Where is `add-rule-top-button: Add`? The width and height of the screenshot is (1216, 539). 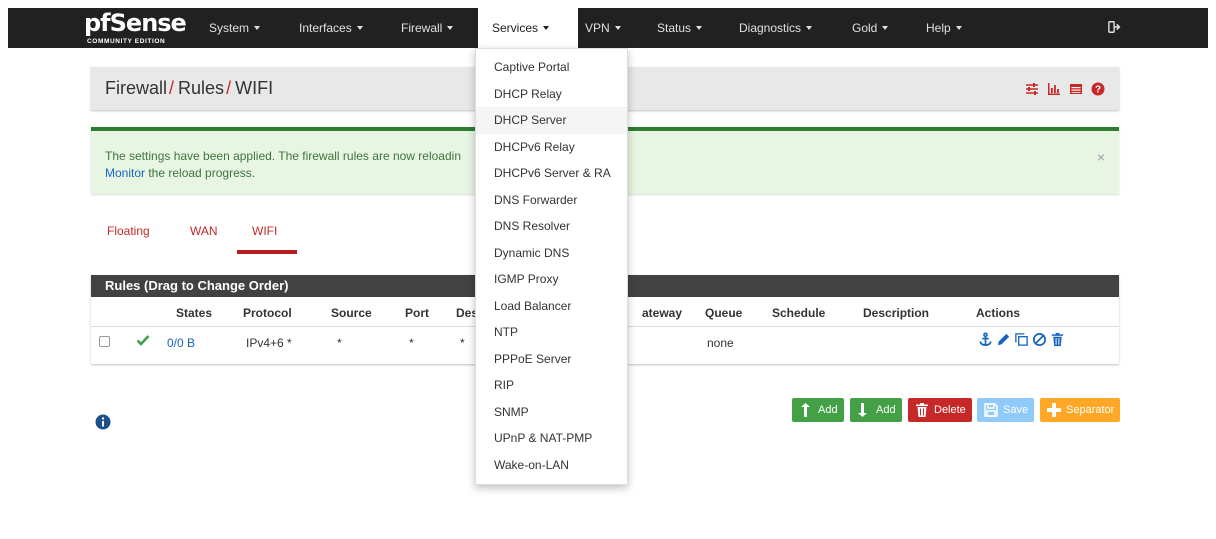 add-rule-top-button: Add is located at coordinates (818, 410).